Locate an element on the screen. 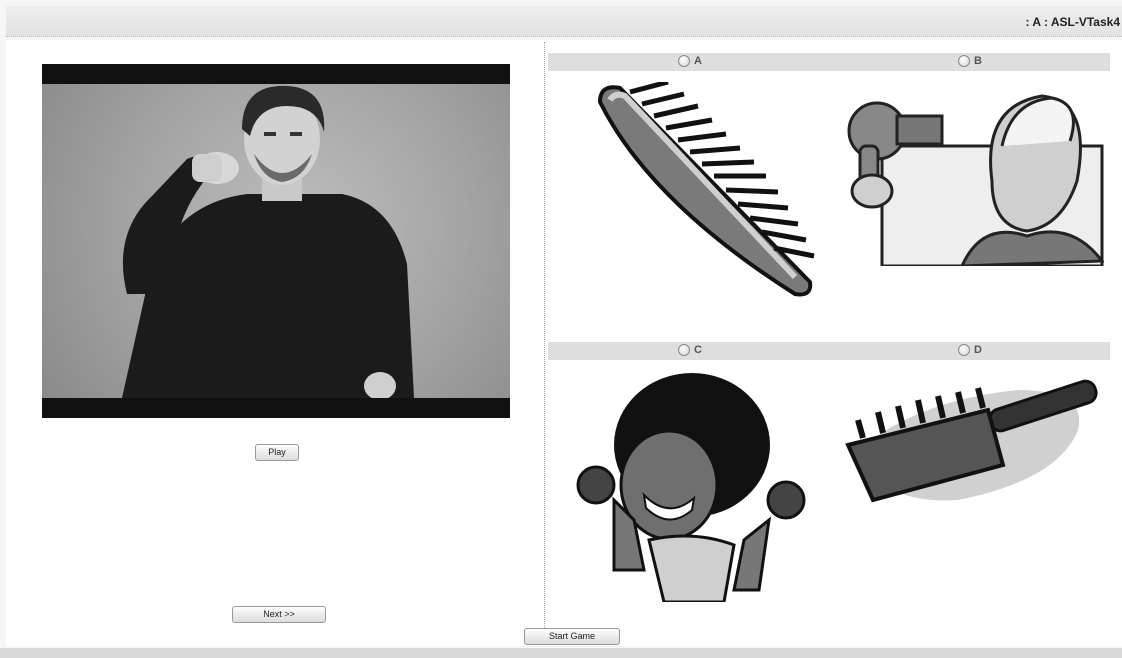  option-c: C is located at coordinates (690, 350).